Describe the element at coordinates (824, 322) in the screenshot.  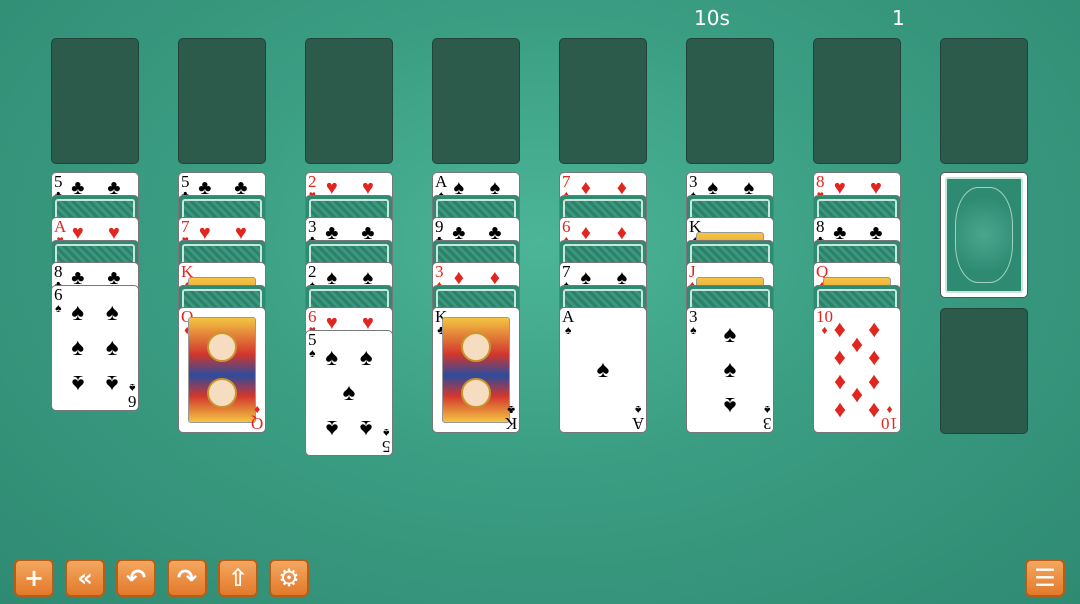
I see `card-corner: 10 ♦` at that location.